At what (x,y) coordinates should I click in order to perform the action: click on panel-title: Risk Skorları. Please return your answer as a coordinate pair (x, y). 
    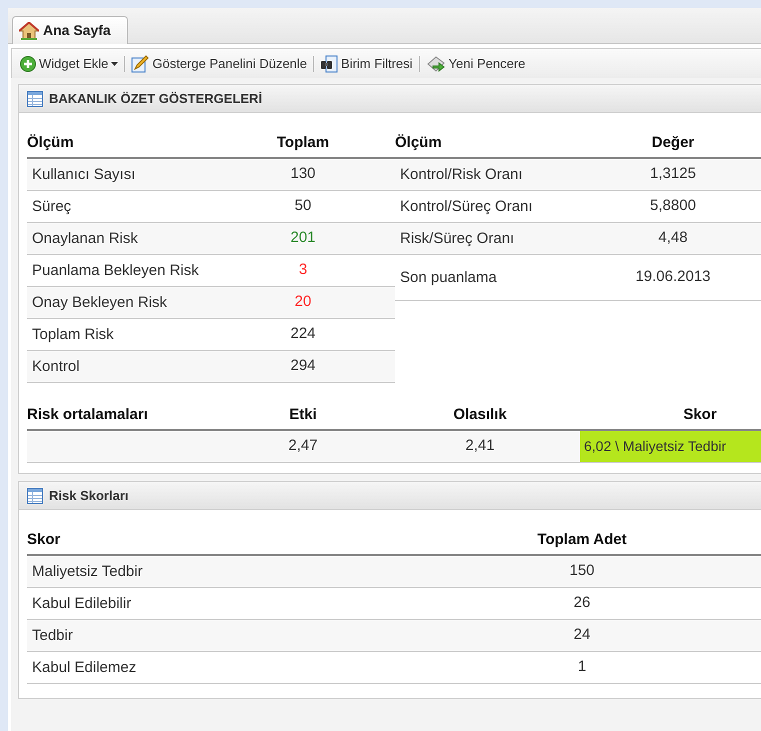
    Looking at the image, I should click on (88, 495).